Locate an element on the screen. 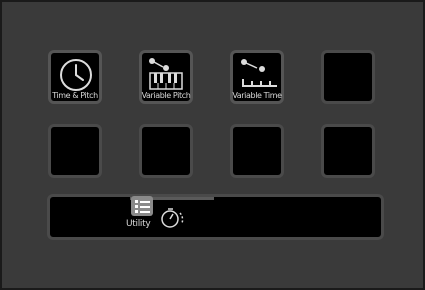 The width and height of the screenshot is (425, 290). clock-icon is located at coordinates (76, 75).